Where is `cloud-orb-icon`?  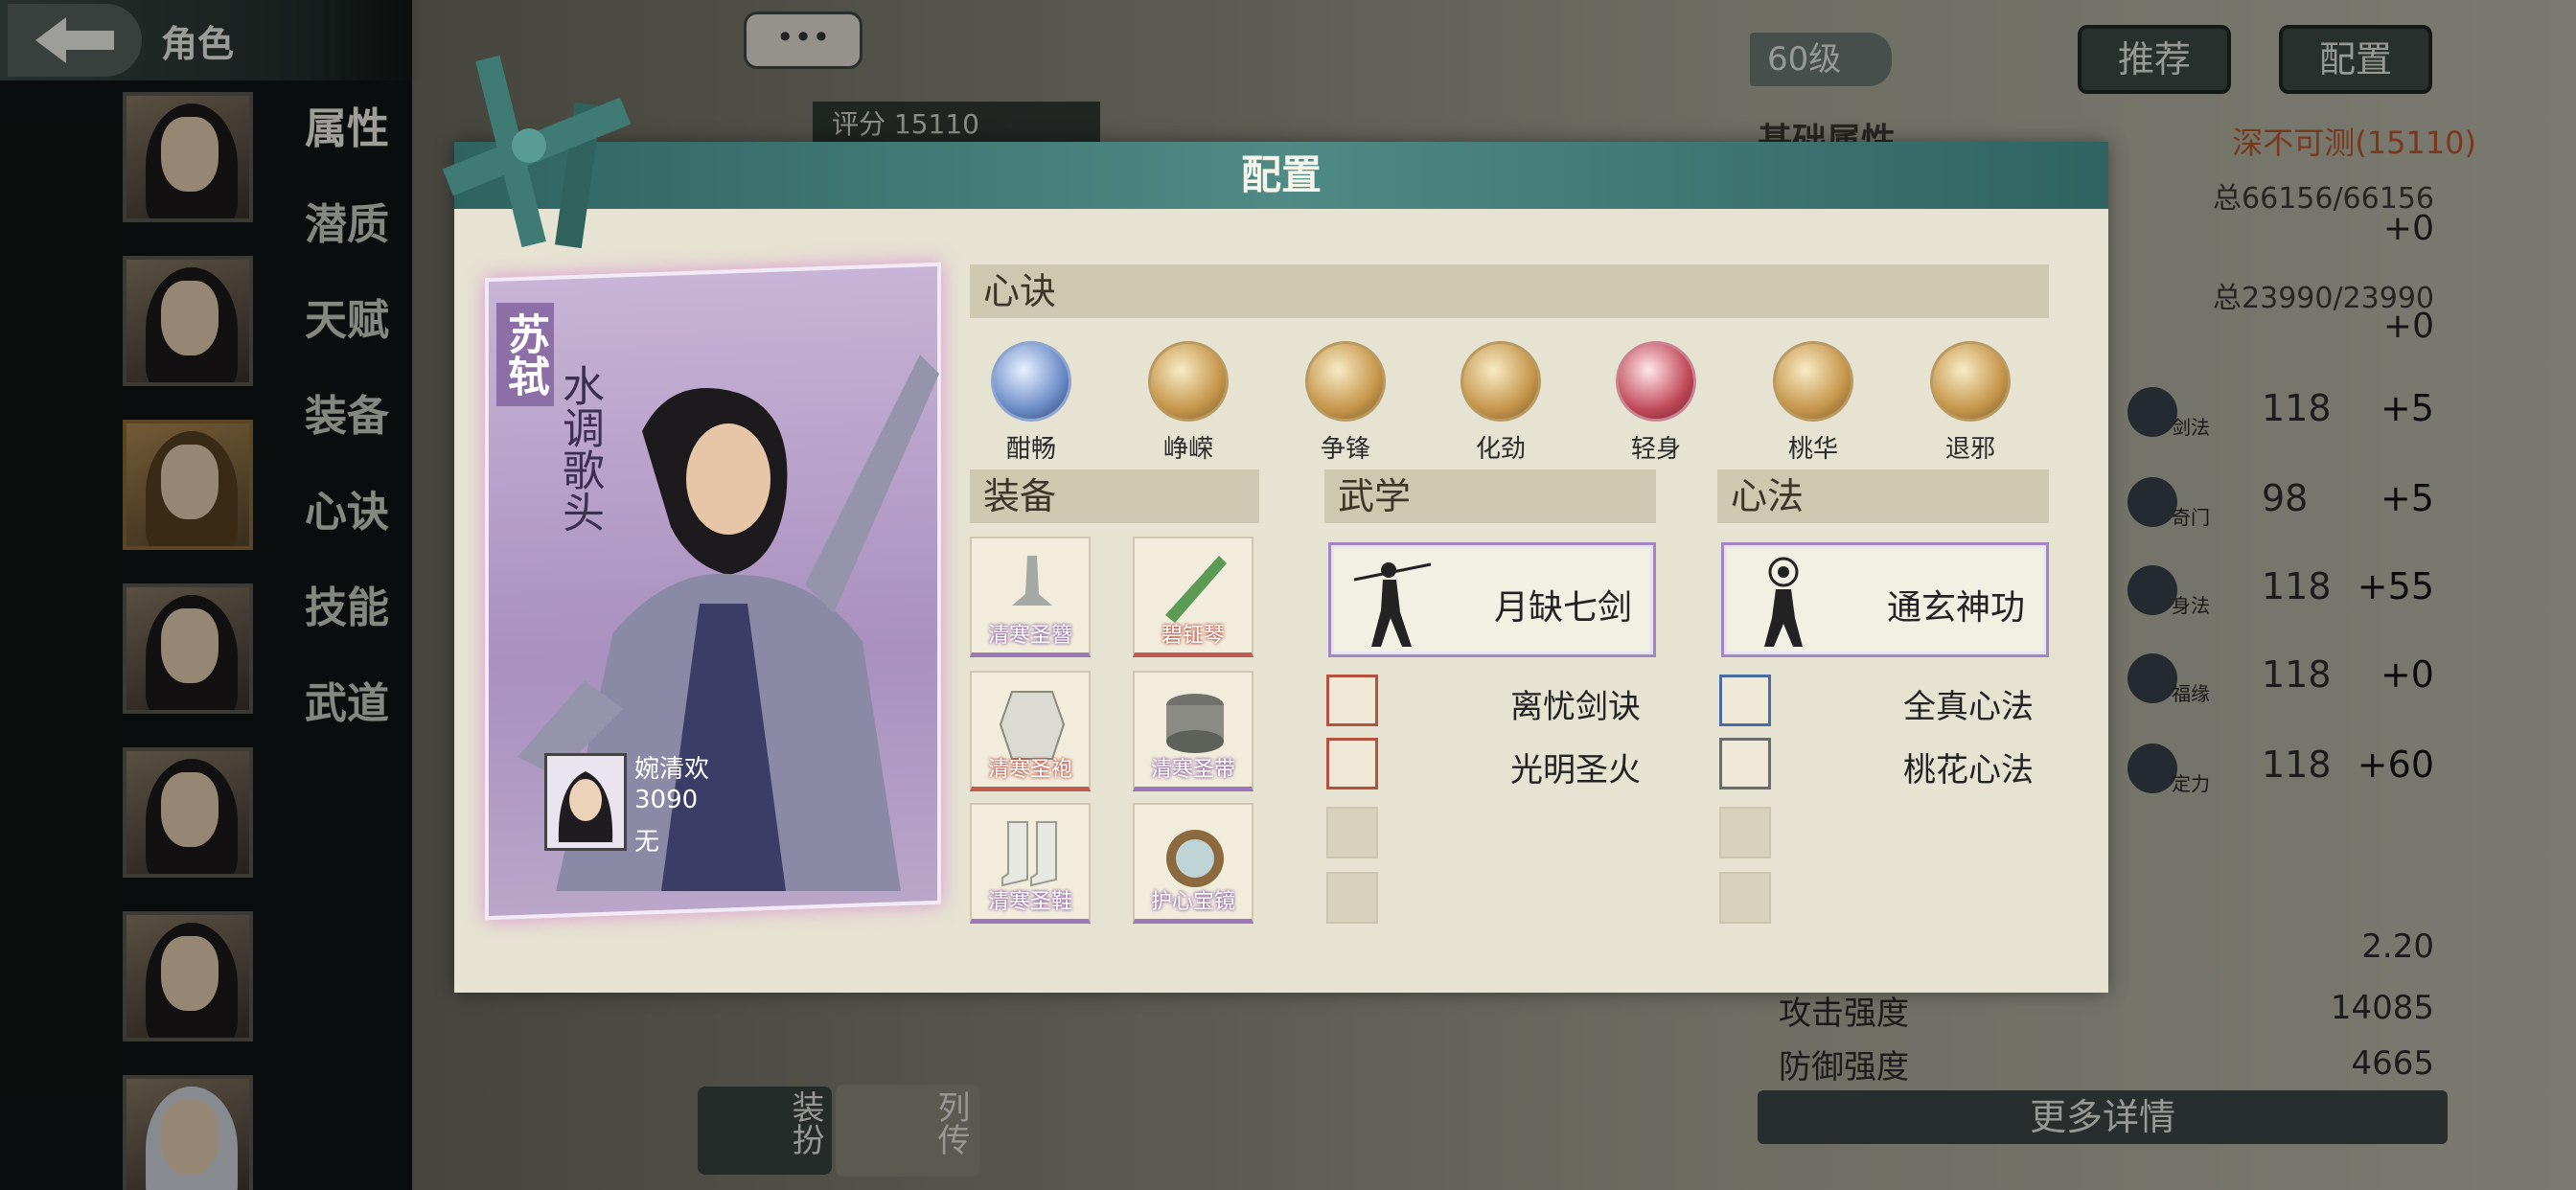 cloud-orb-icon is located at coordinates (1031, 382).